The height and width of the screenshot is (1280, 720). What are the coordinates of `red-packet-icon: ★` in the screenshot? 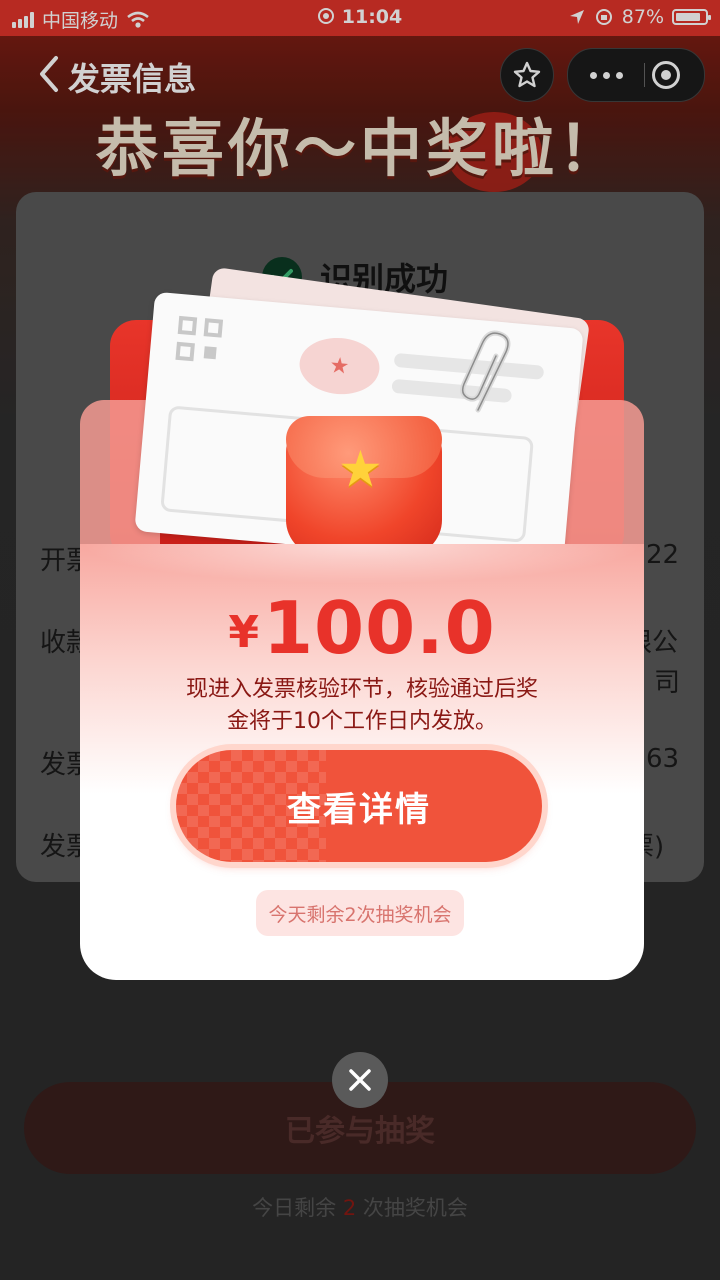 It's located at (364, 486).